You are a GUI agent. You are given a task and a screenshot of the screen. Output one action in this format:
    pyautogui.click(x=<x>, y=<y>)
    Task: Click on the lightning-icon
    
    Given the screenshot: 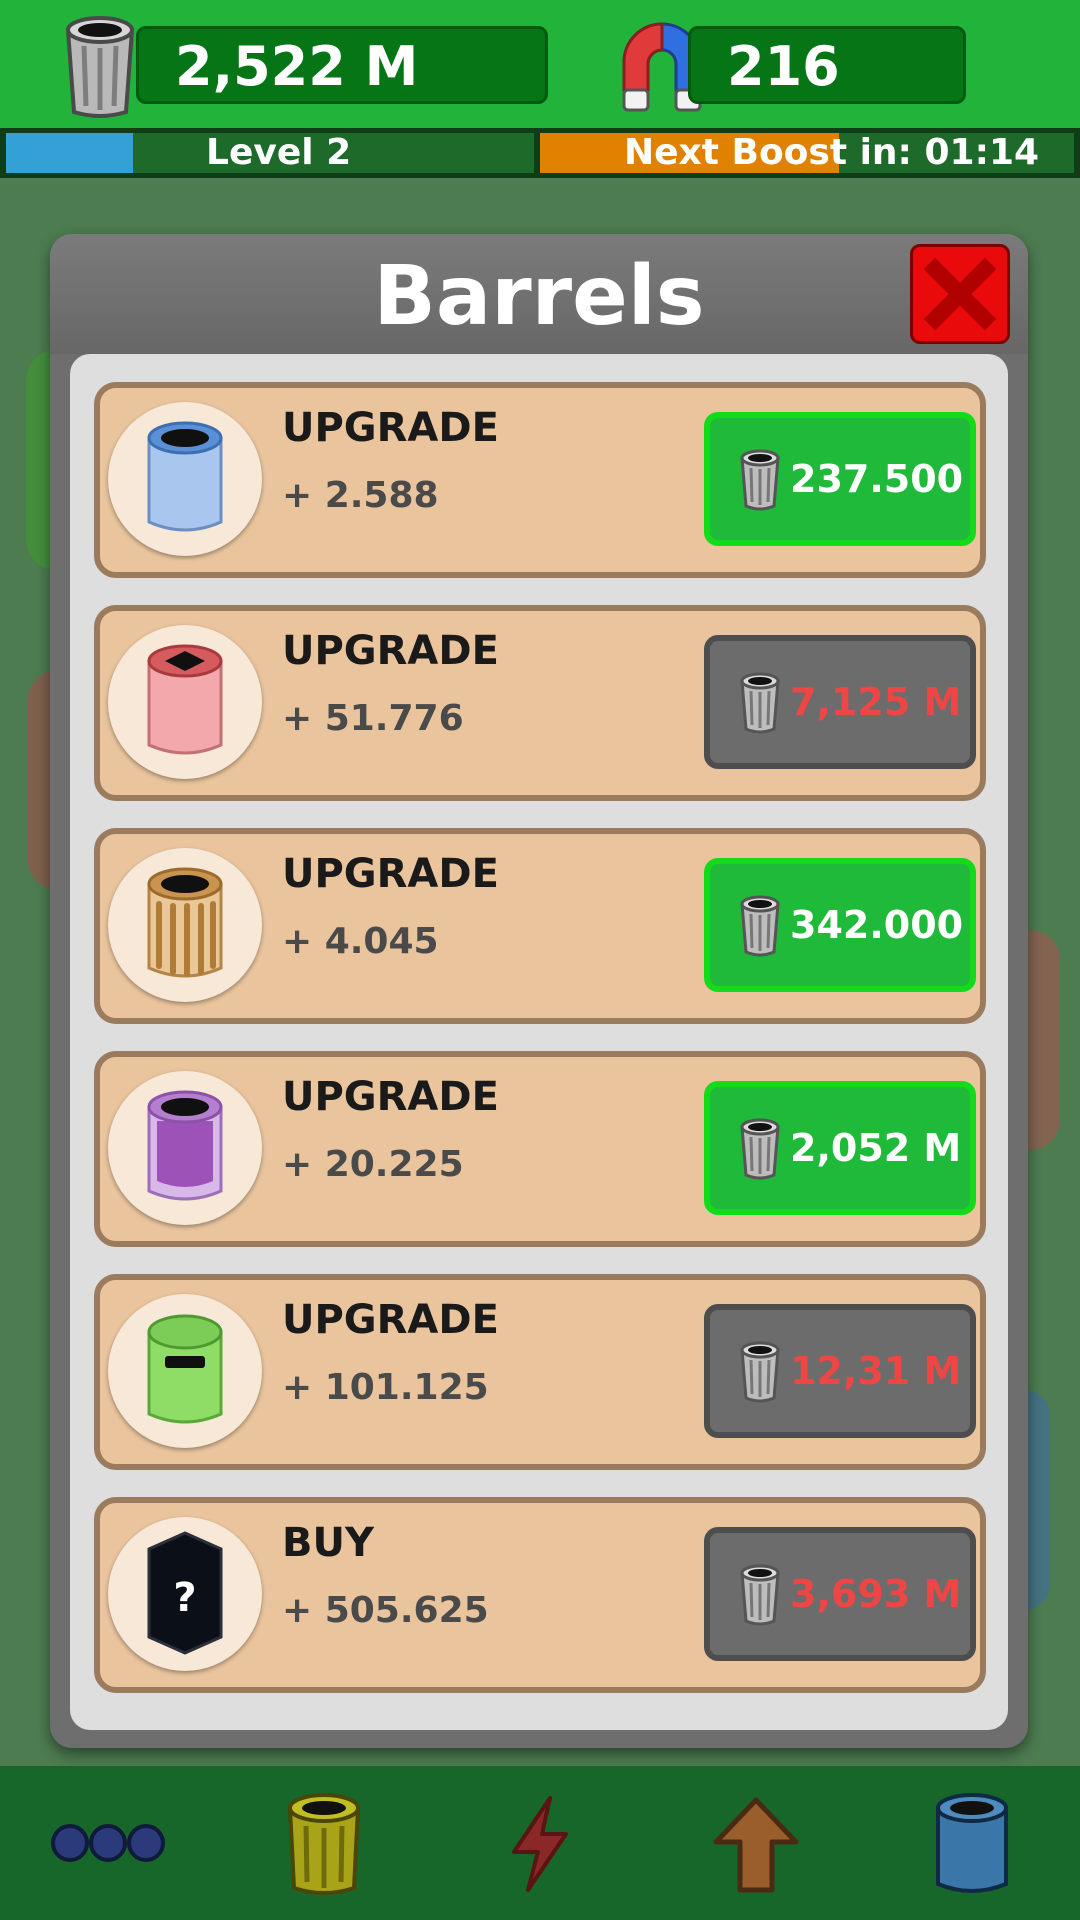 What is the action you would take?
    pyautogui.click(x=540, y=1844)
    